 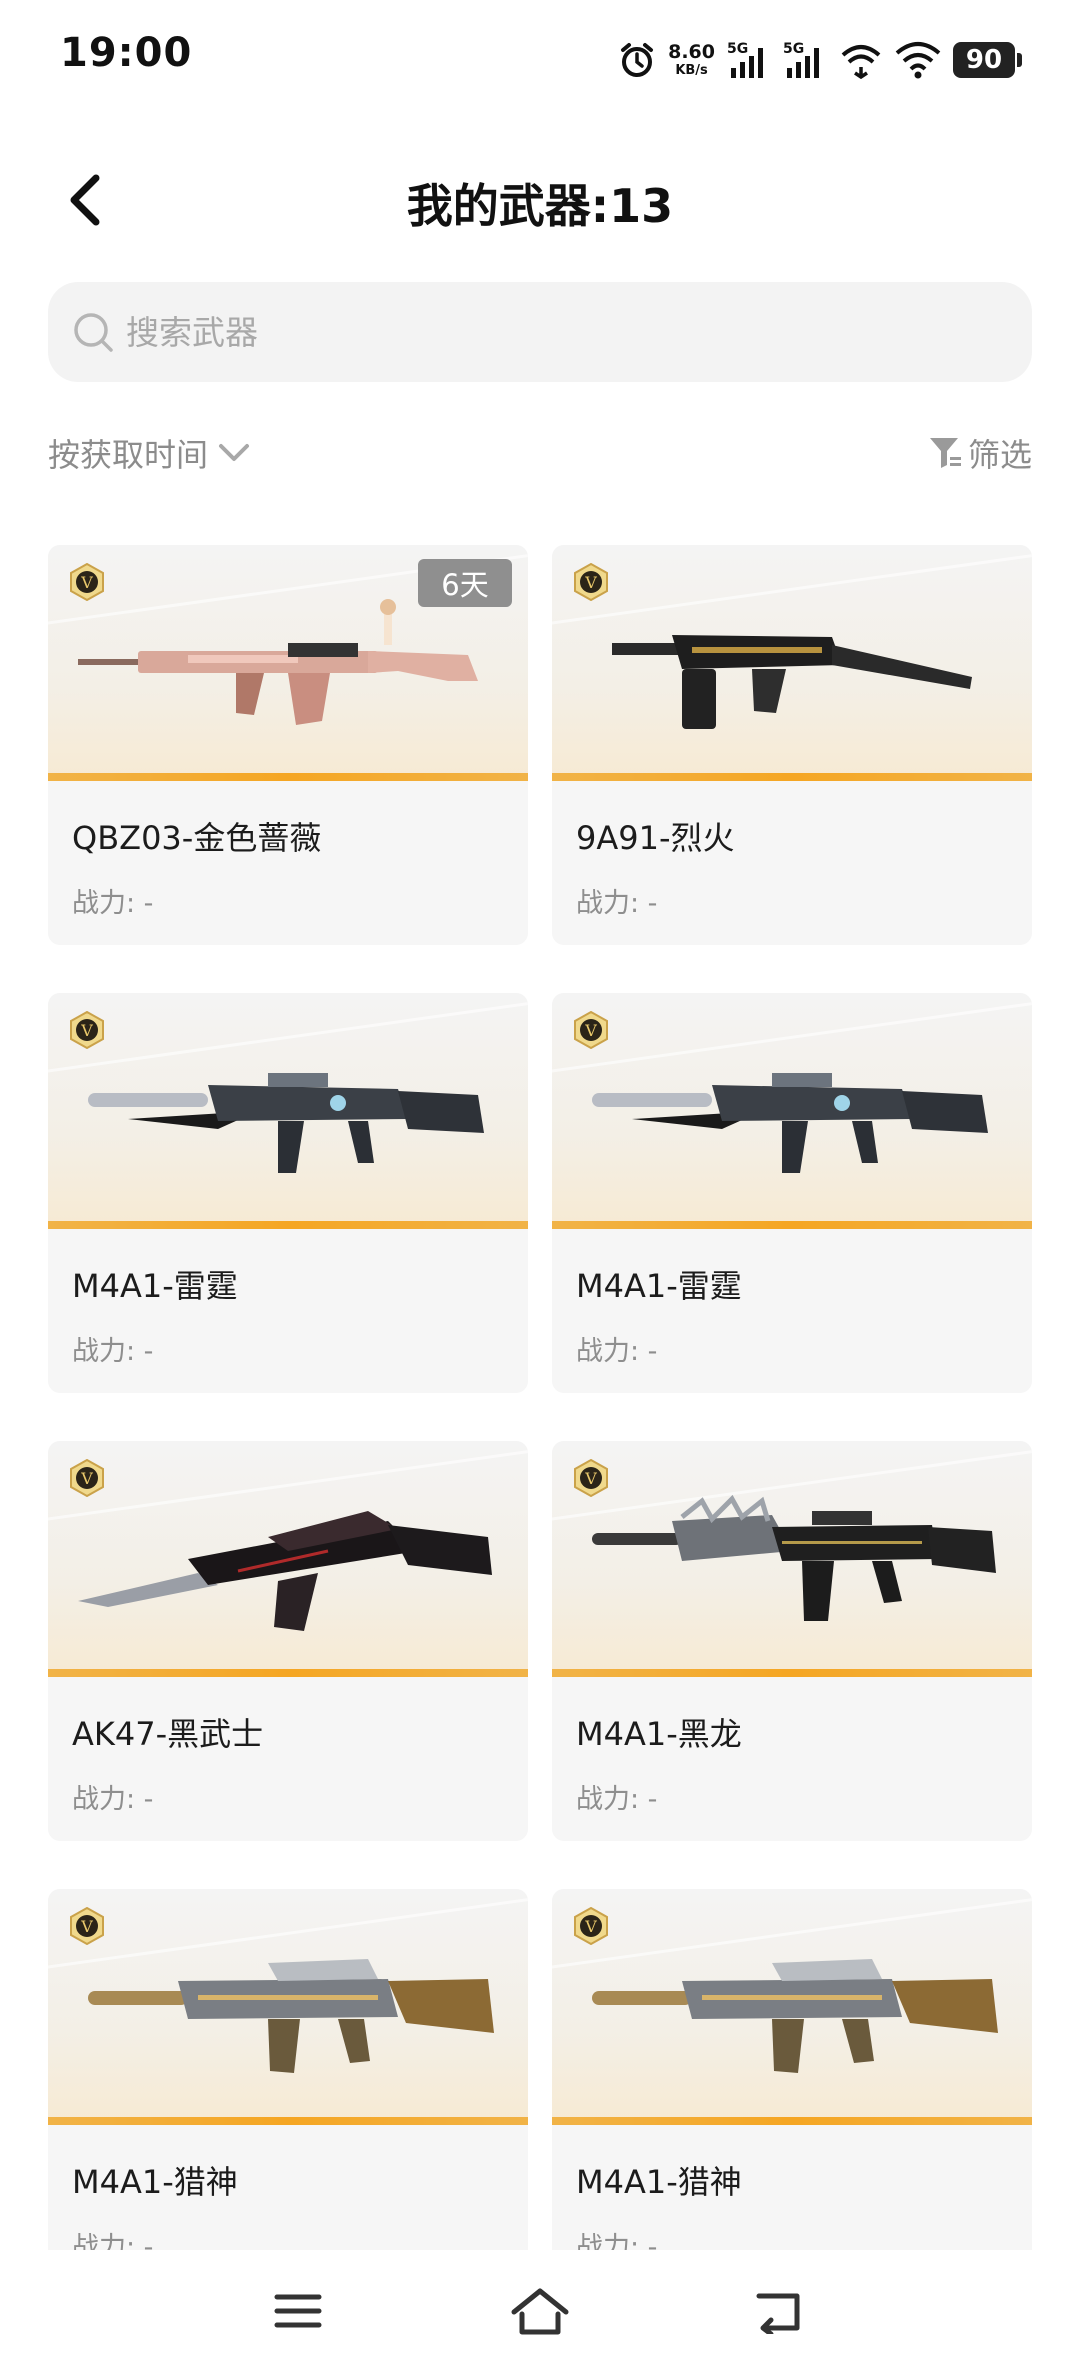 I want to click on weapon-card: V M4A1-黑龙 战力: -, so click(x=792, y=1641).